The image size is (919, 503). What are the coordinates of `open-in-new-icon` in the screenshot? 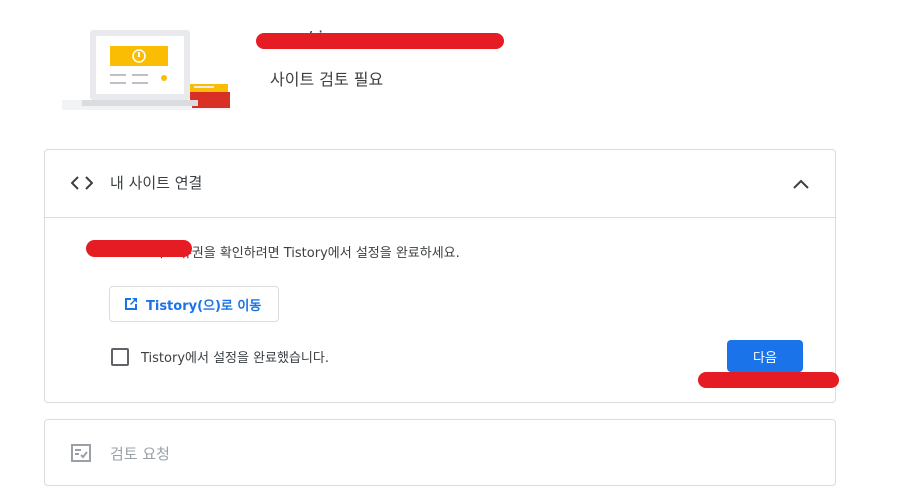 It's located at (131, 304).